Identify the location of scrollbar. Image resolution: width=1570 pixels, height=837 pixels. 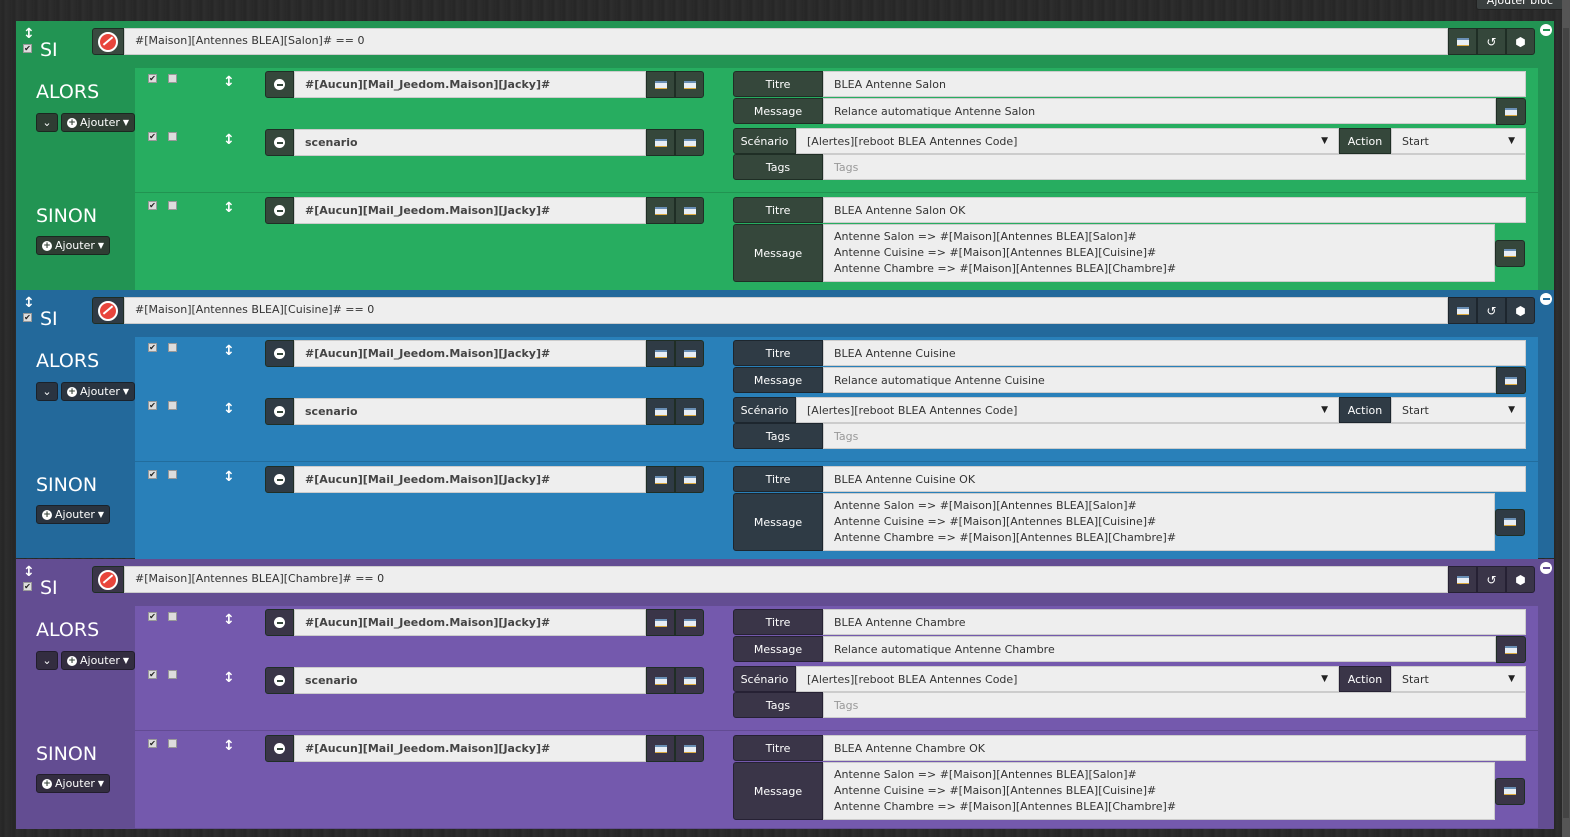
(1566, 418).